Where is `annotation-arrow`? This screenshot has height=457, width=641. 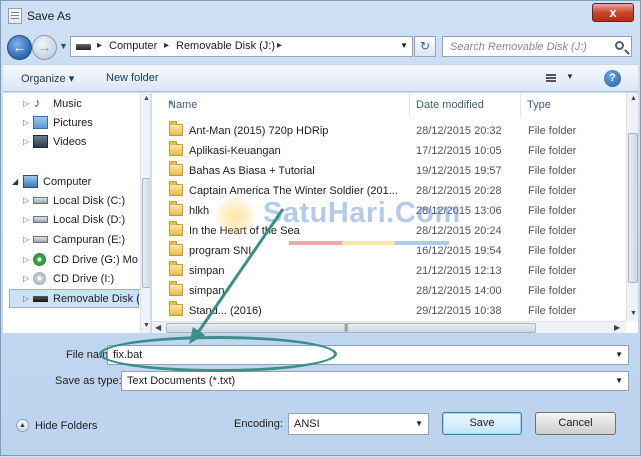 annotation-arrow is located at coordinates (237, 276).